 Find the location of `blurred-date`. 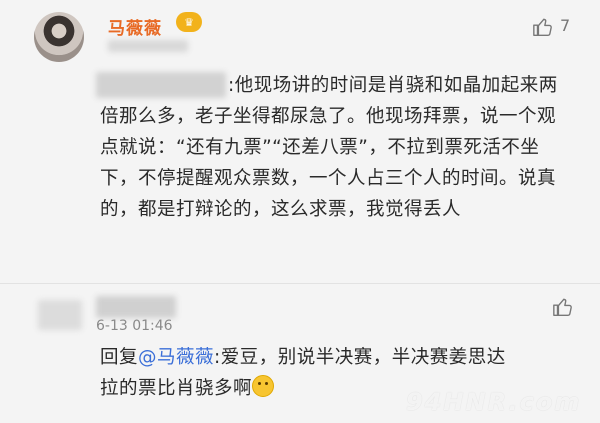

blurred-date is located at coordinates (148, 46).